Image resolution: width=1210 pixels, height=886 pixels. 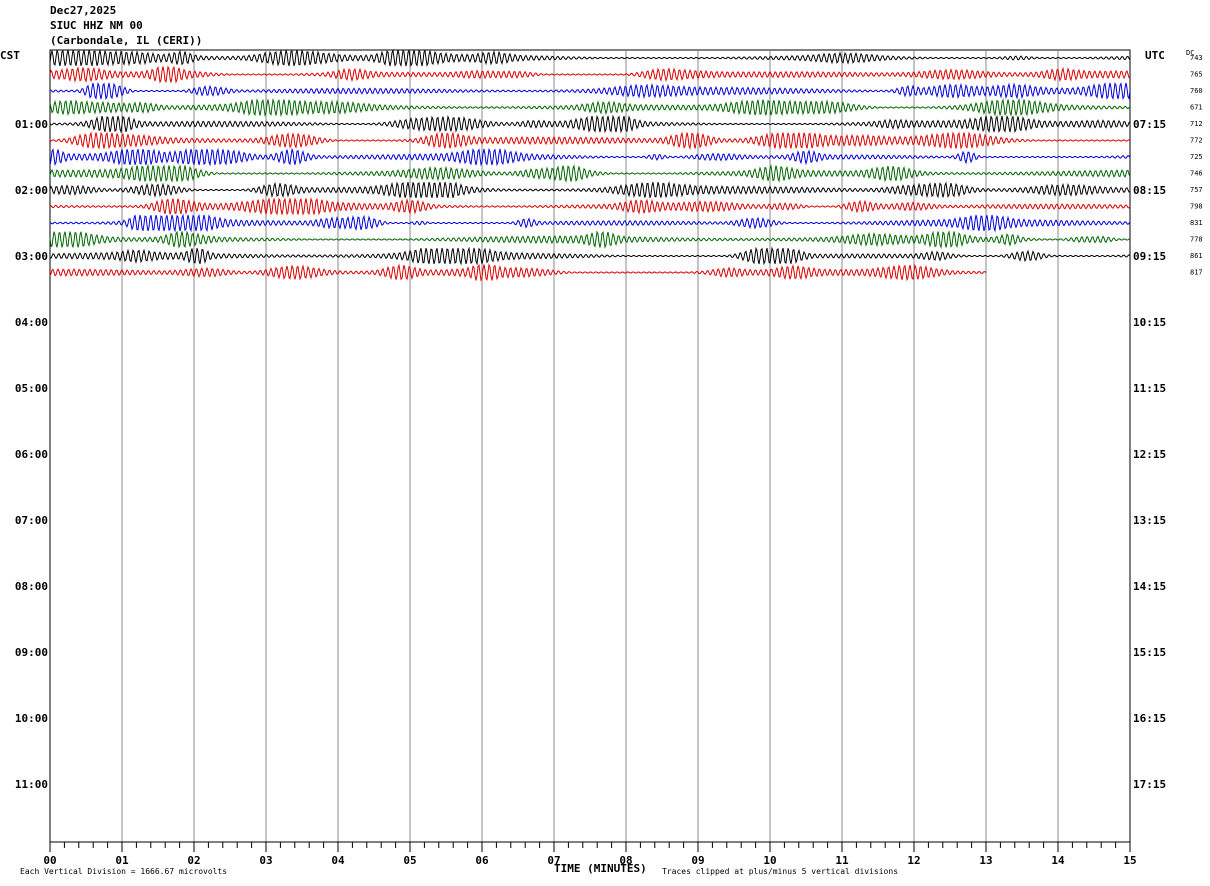 What do you see at coordinates (409, 860) in the screenshot?
I see `x-tick-label: 05` at bounding box center [409, 860].